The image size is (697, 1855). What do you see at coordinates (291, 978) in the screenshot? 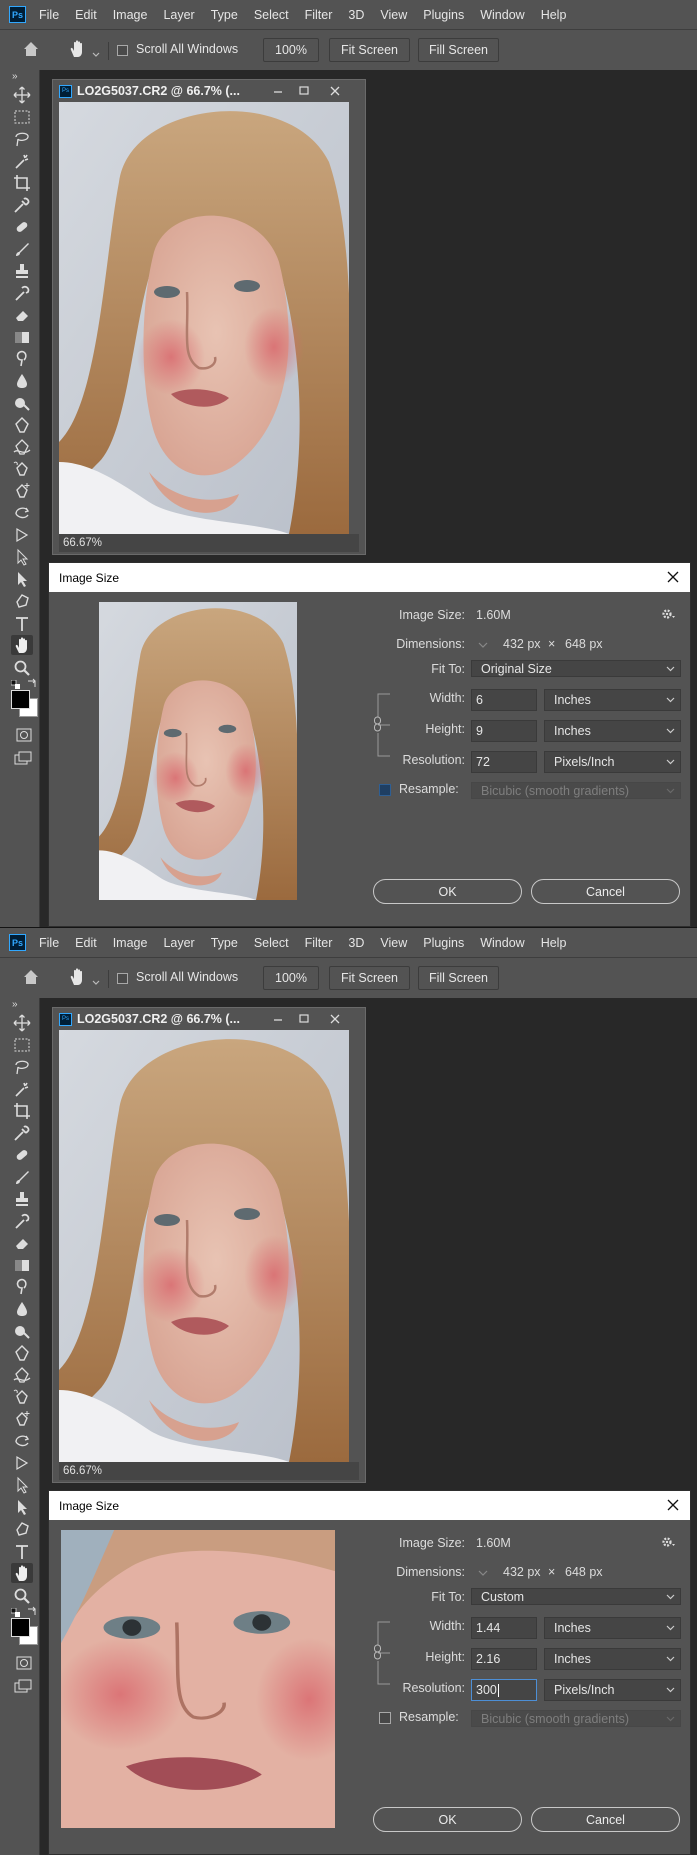
I see `zoom-100-button: 100%` at bounding box center [291, 978].